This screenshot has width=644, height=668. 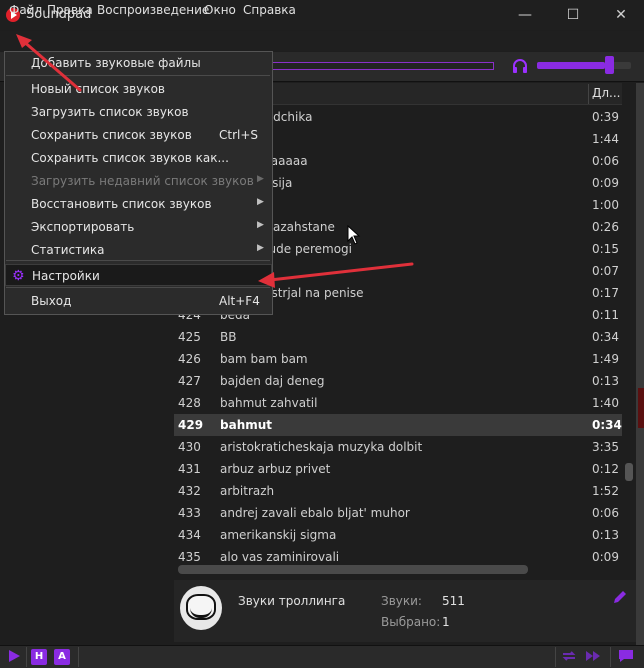 What do you see at coordinates (189, 359) in the screenshot?
I see `row-index: 426` at bounding box center [189, 359].